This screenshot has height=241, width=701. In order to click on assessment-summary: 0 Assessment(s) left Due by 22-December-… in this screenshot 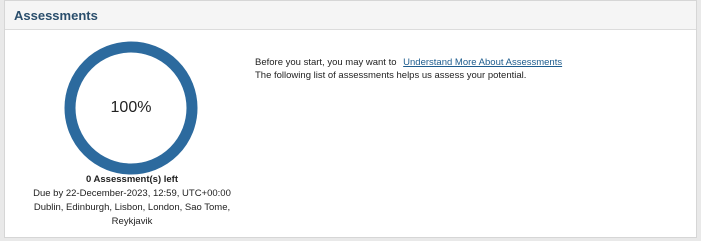, I will do `click(132, 201)`.